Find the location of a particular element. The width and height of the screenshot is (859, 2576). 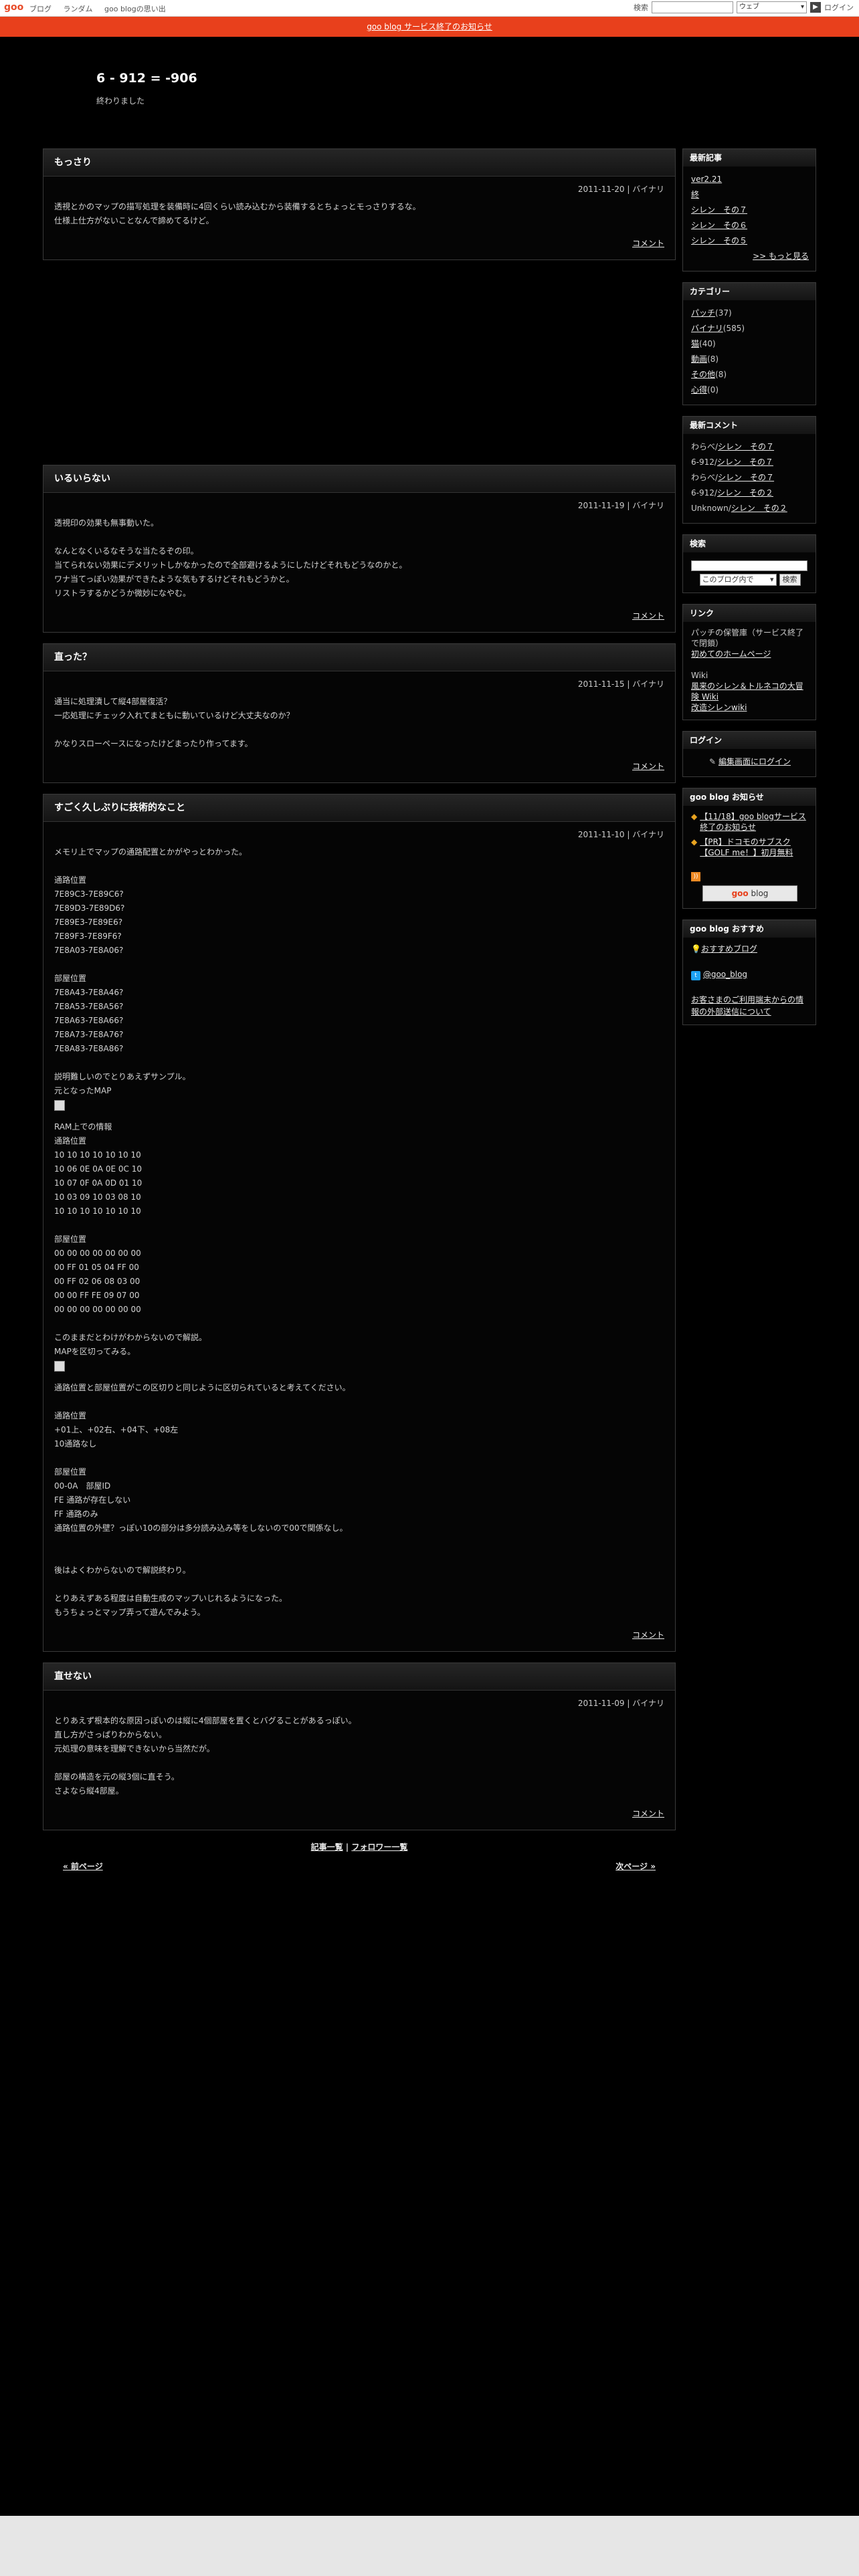

service-notice-link: goo blog サービス終了のお知らせ is located at coordinates (429, 27).